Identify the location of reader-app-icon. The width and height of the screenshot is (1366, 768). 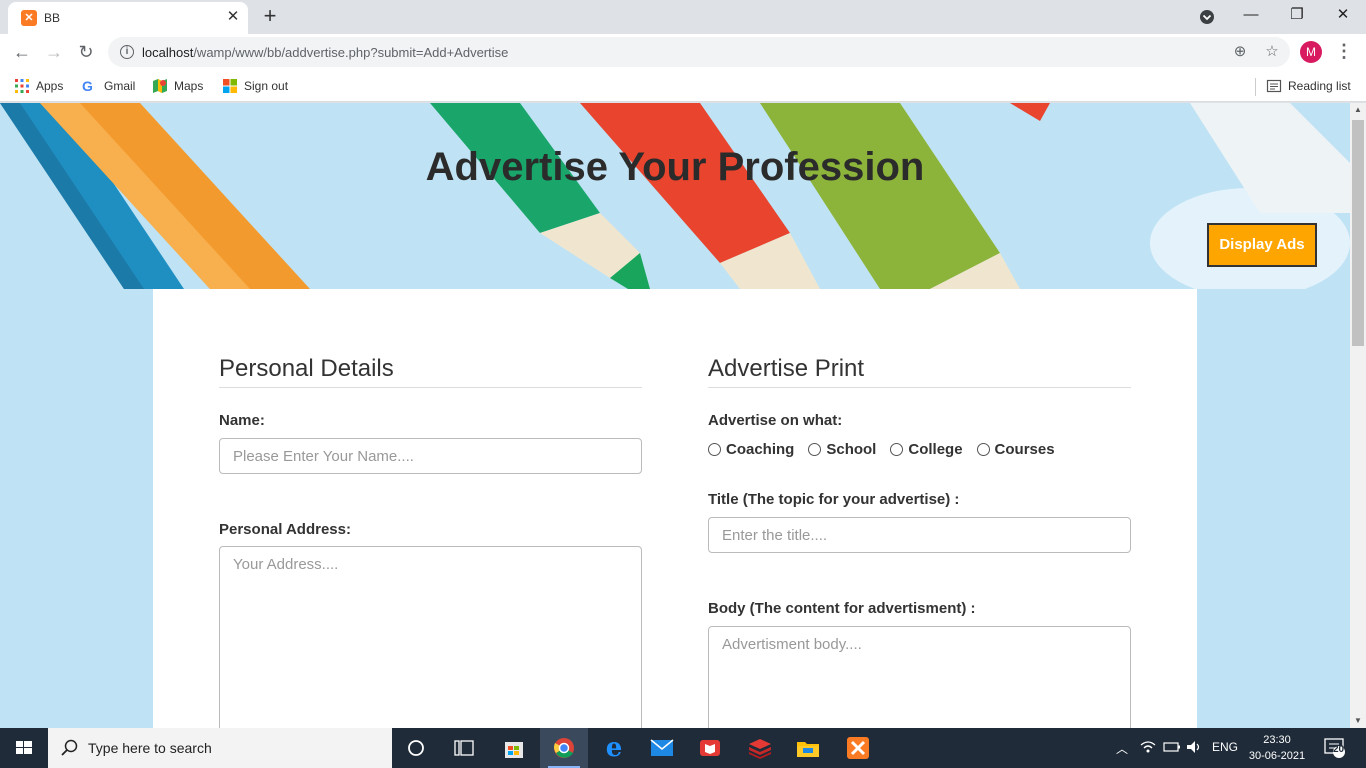
(710, 748).